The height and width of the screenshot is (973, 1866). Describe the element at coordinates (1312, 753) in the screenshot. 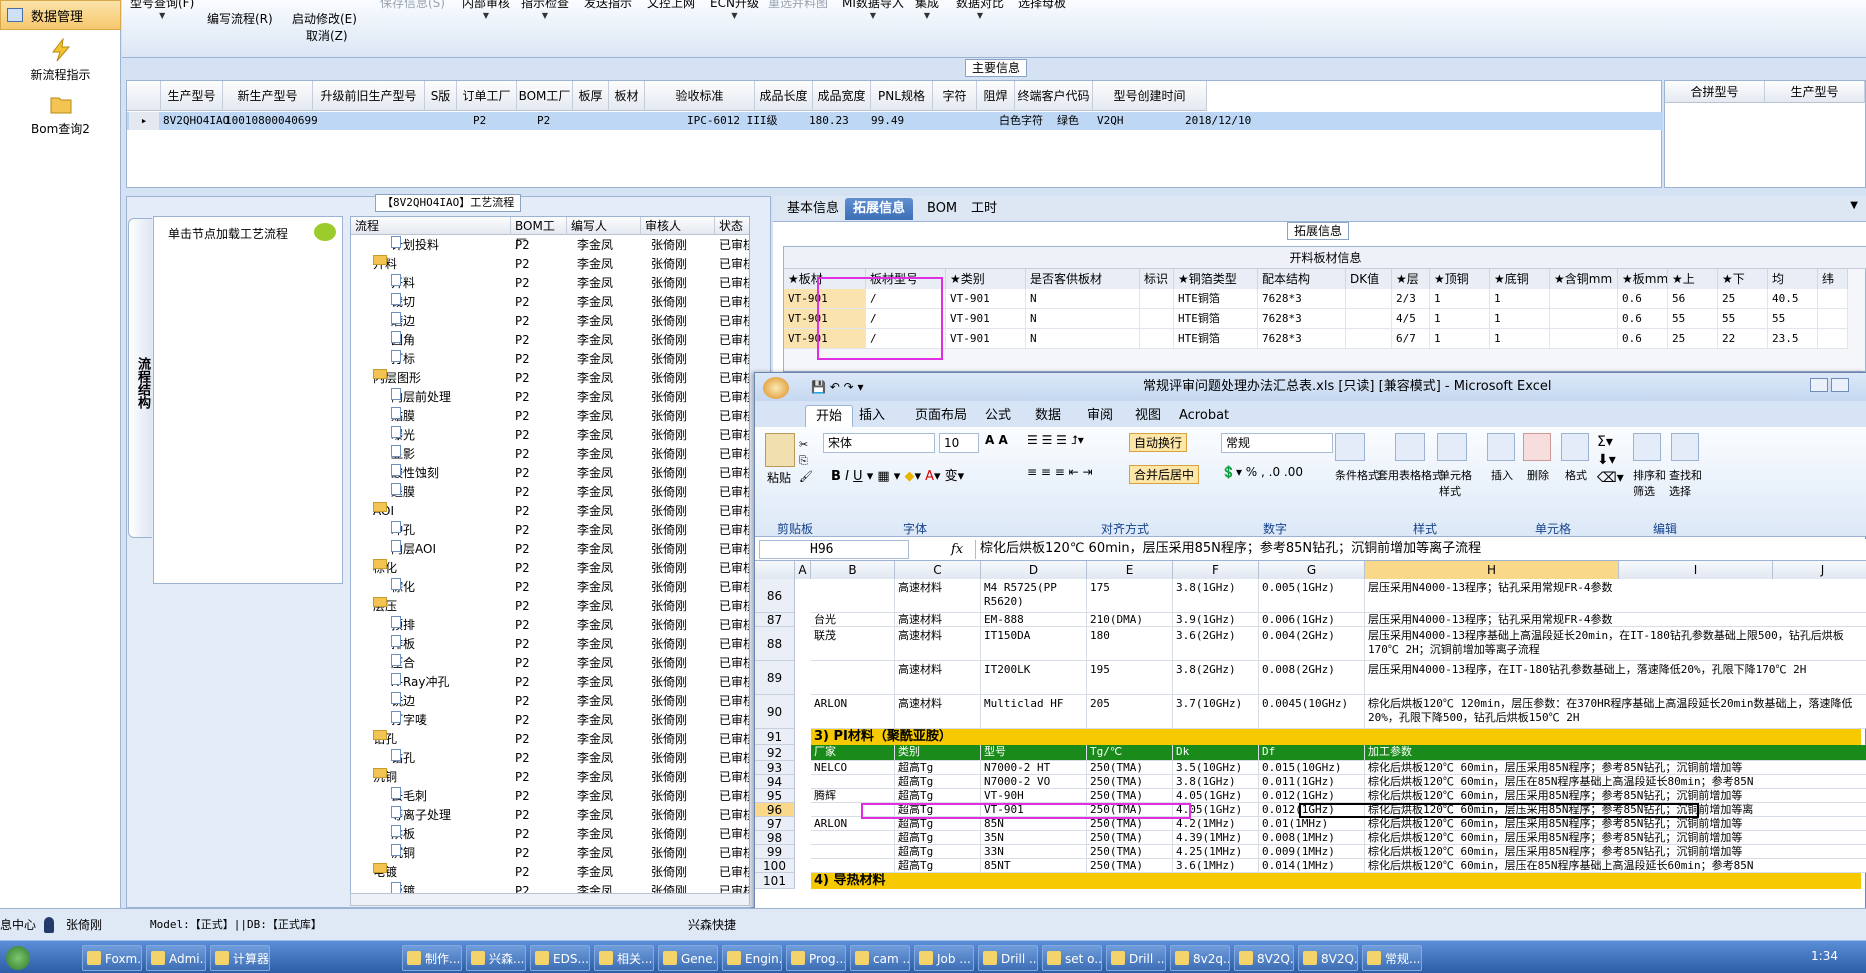

I see `cell: Df` at that location.